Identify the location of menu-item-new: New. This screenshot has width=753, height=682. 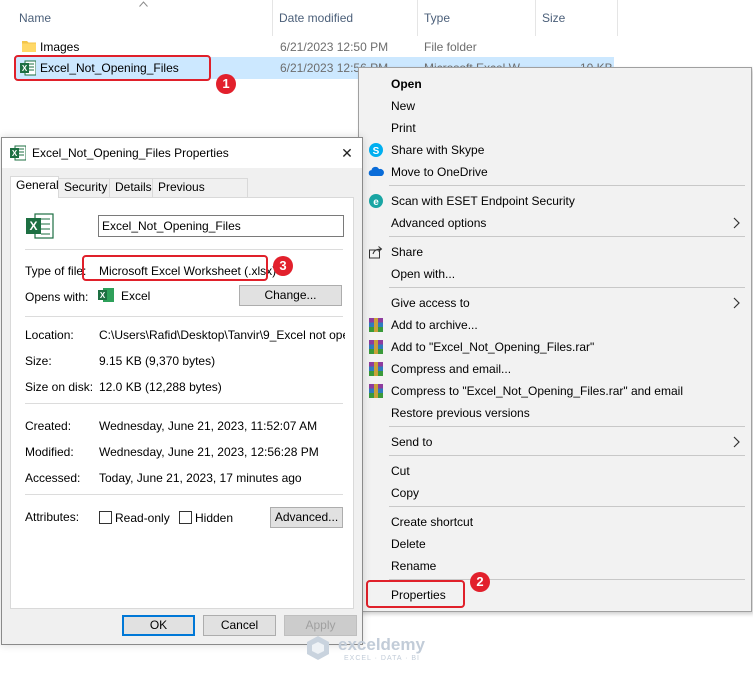
(555, 106).